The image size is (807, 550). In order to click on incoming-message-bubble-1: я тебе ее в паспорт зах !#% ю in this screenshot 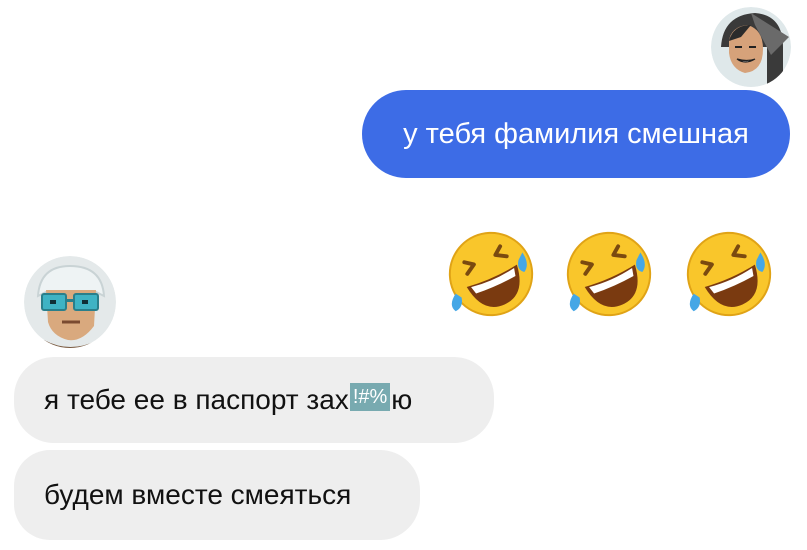, I will do `click(254, 400)`.